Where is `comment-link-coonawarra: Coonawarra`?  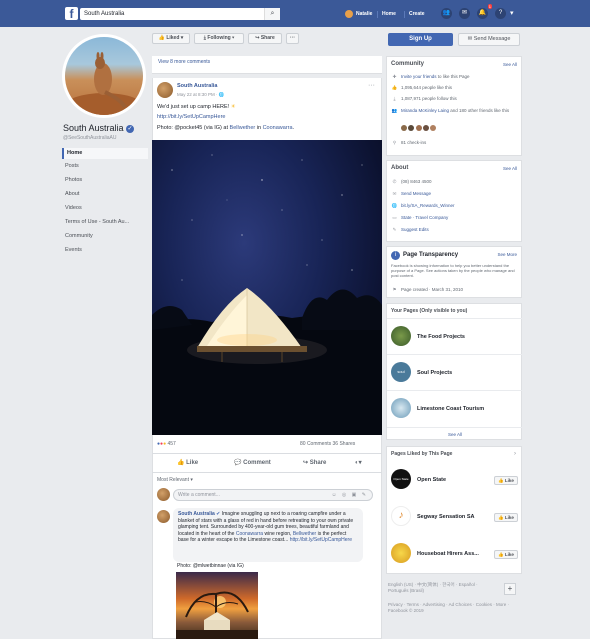
comment-link-coonawarra: Coonawarra is located at coordinates (249, 534).